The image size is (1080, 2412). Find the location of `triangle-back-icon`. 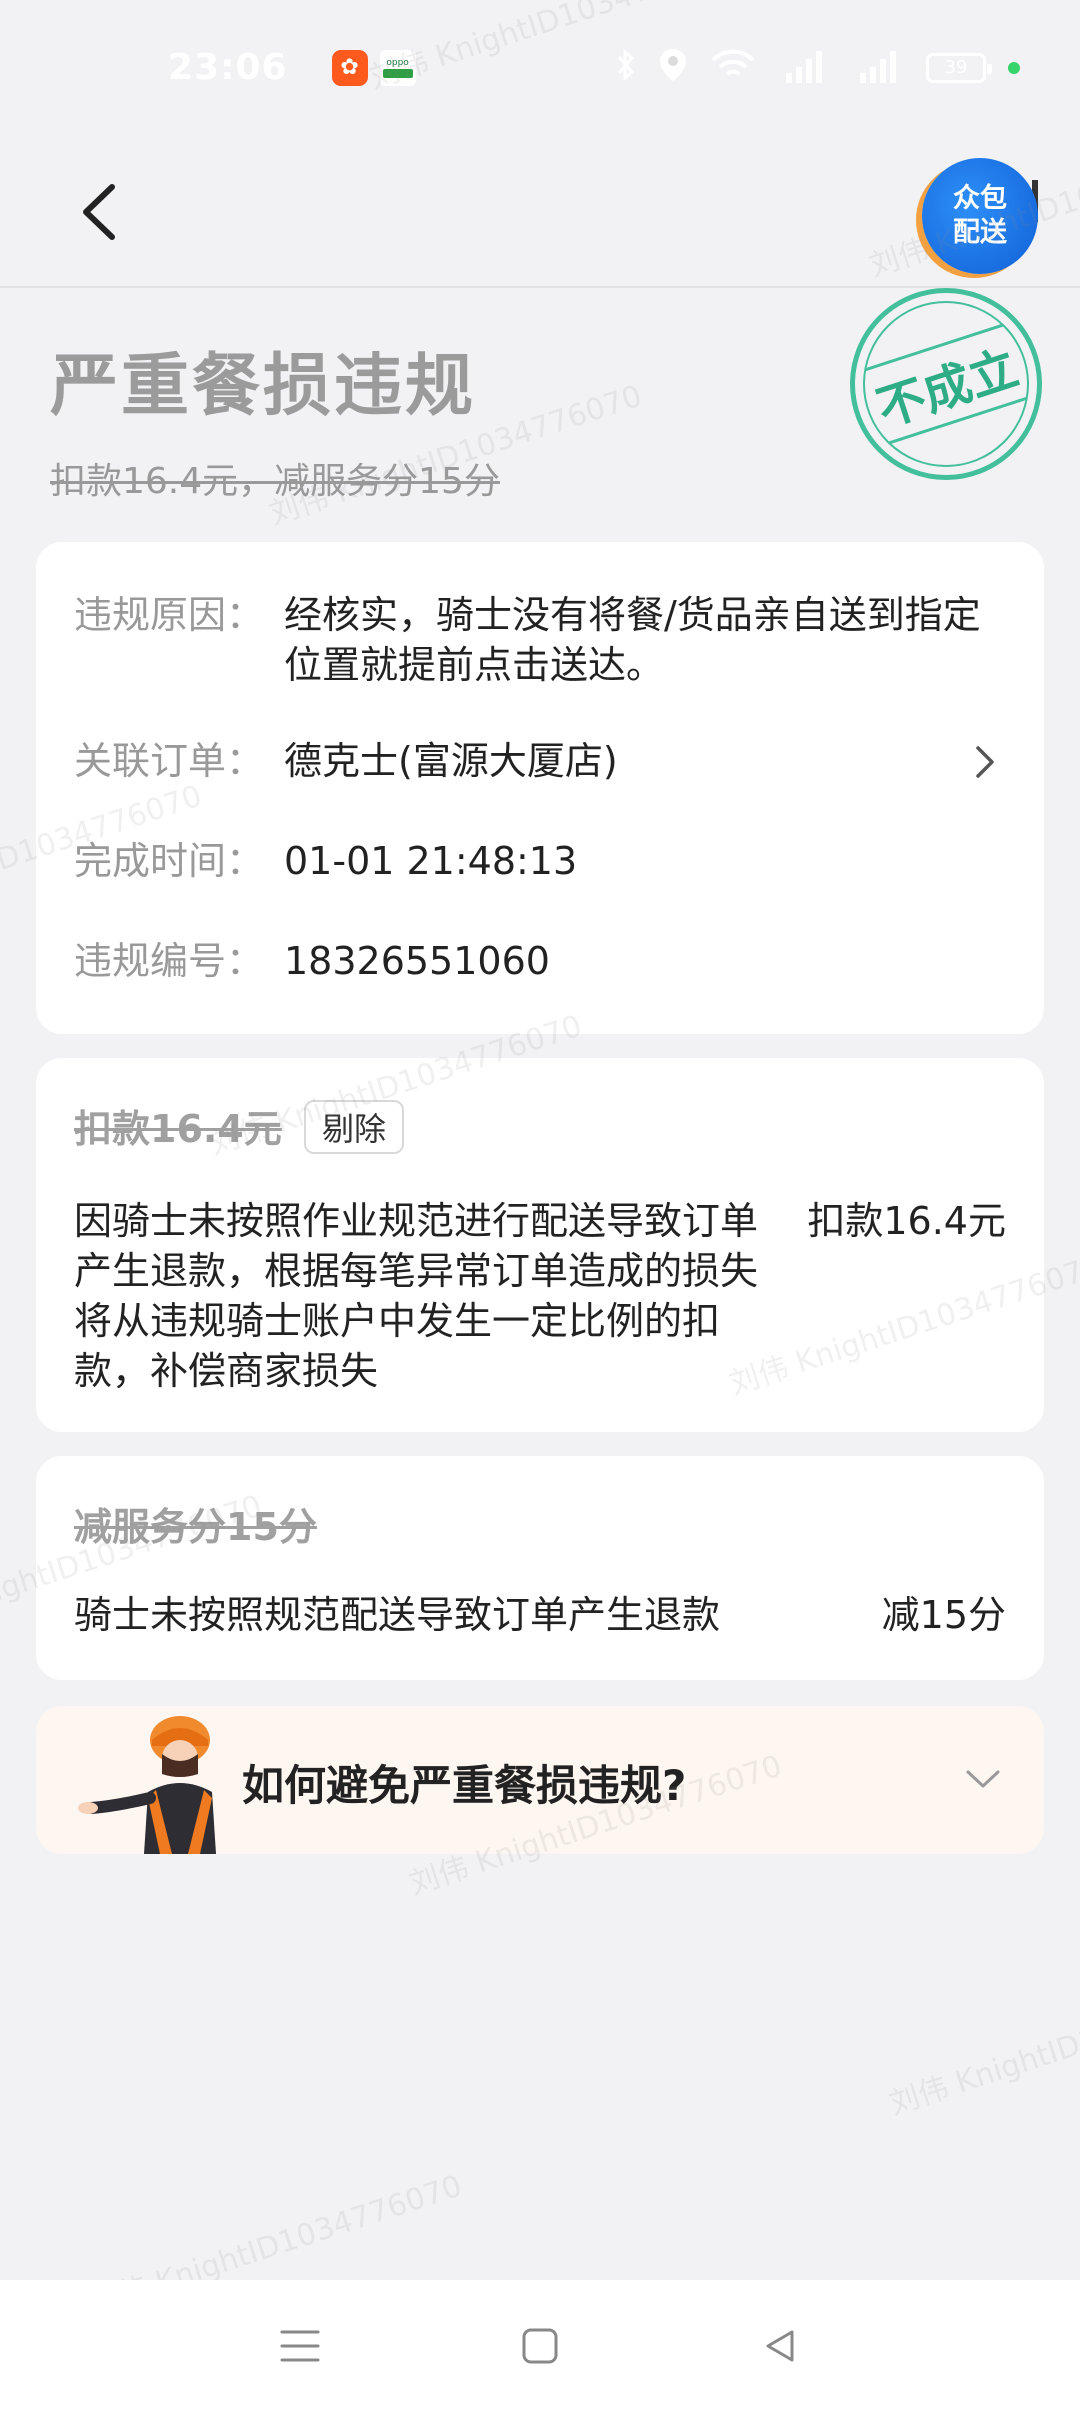

triangle-back-icon is located at coordinates (780, 2346).